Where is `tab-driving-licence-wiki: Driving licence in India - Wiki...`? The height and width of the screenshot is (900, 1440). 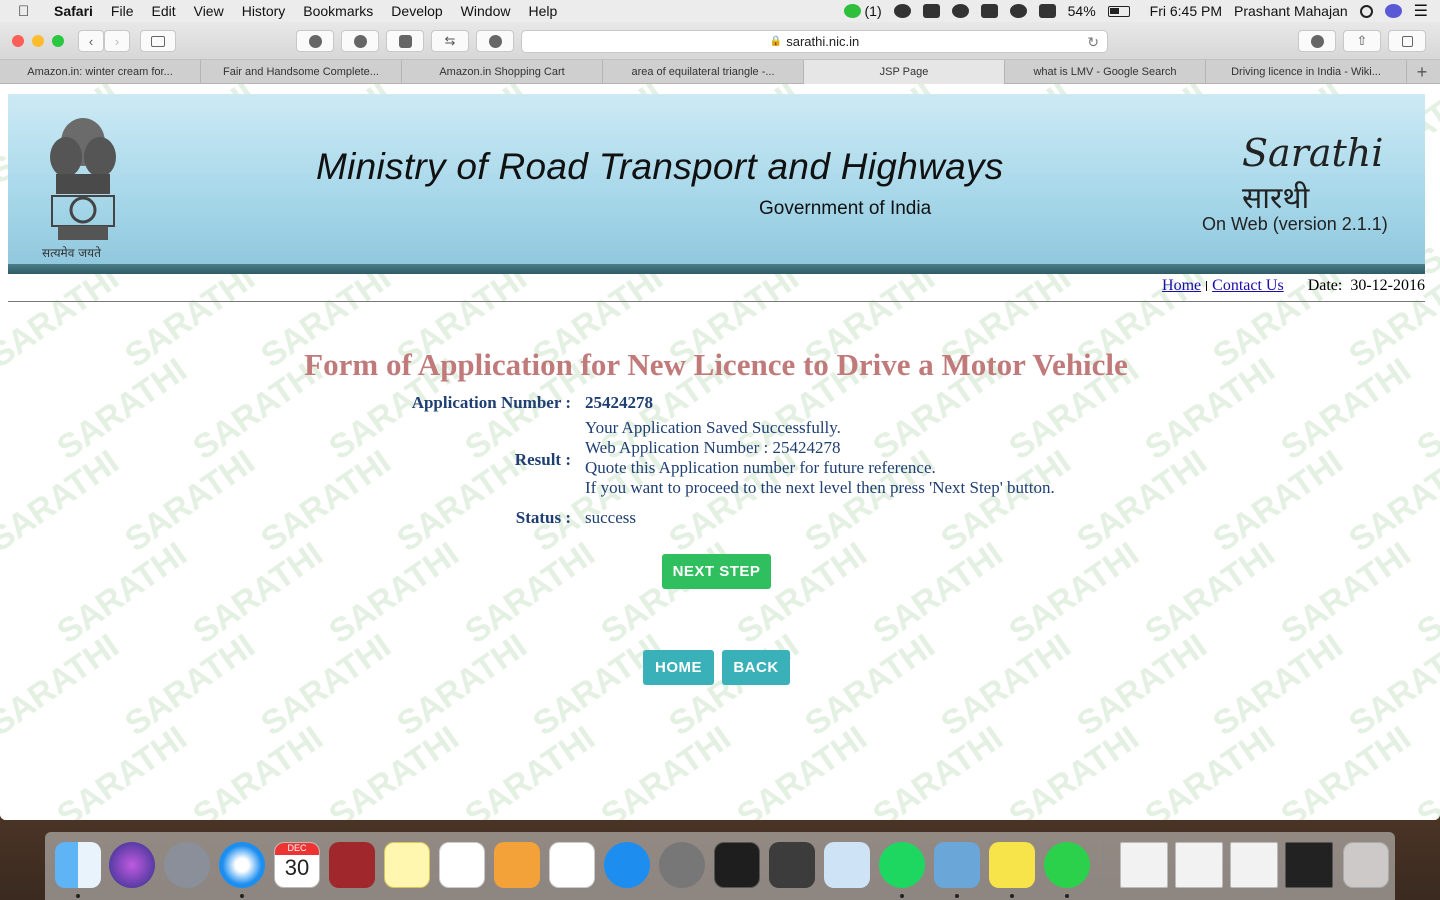
tab-driving-licence-wiki: Driving licence in India - Wiki... is located at coordinates (1306, 72).